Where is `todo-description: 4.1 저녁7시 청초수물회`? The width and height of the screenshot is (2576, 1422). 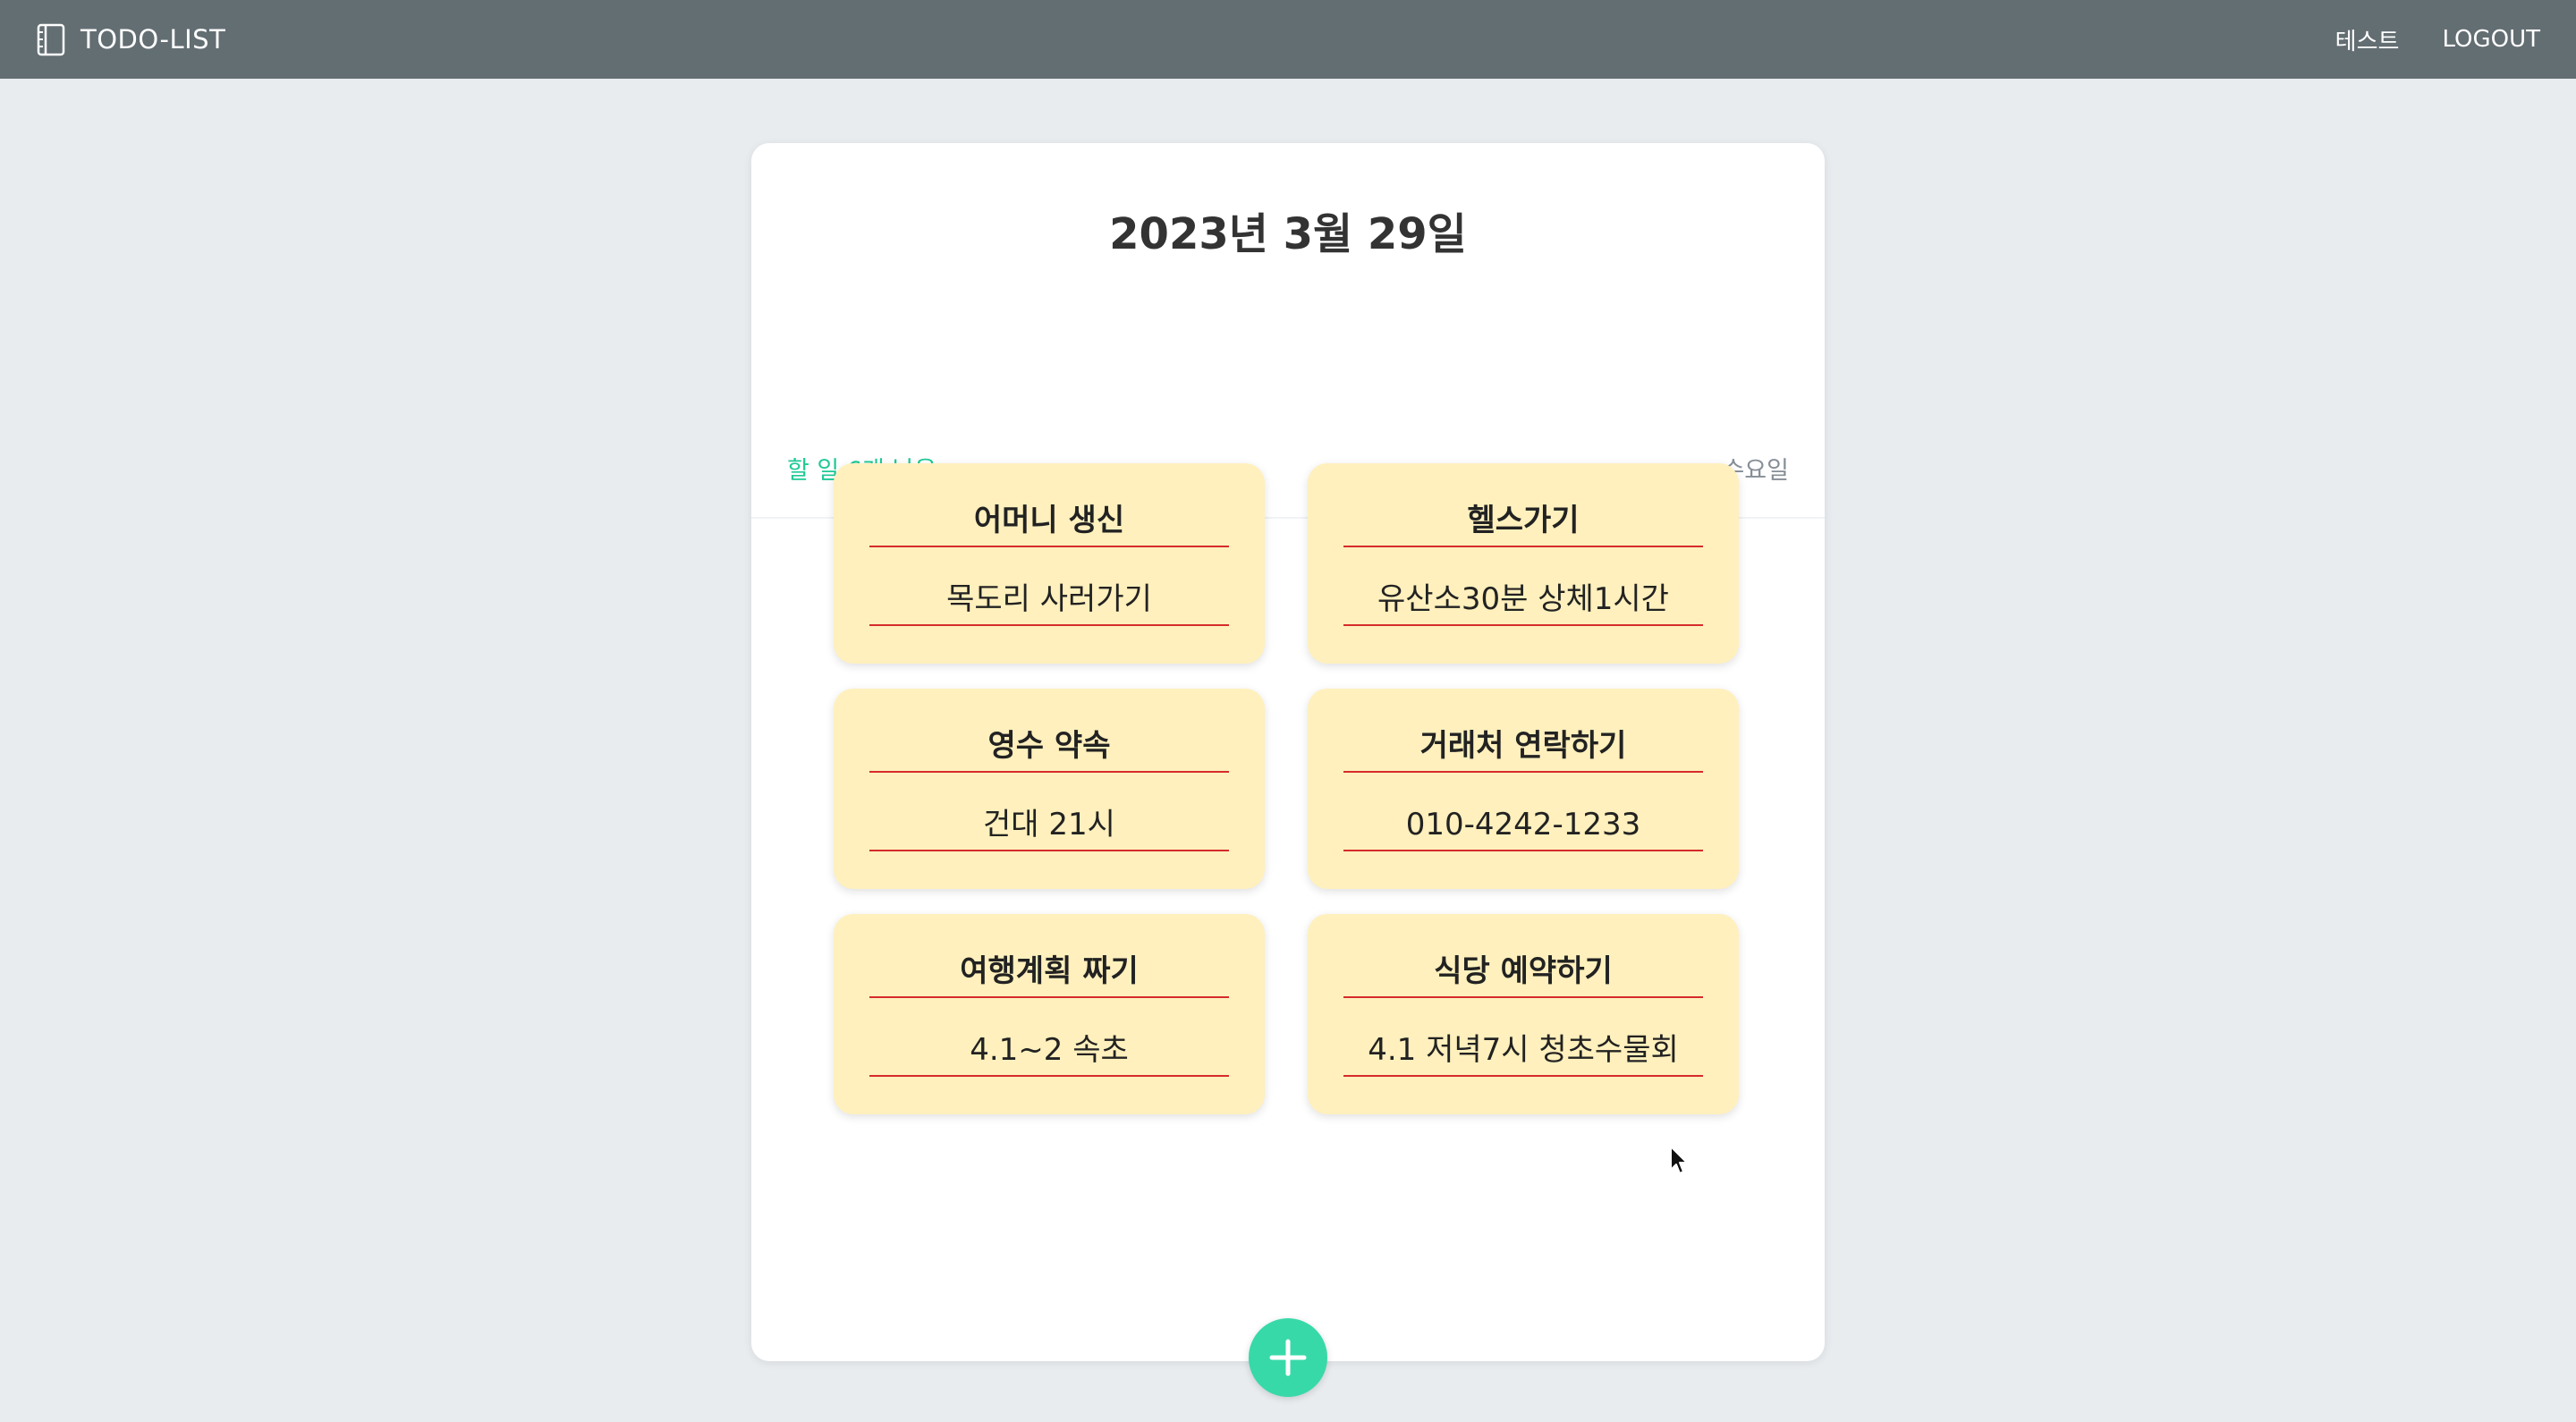
todo-description: 4.1 저녁7시 청초수물회 is located at coordinates (1523, 1052).